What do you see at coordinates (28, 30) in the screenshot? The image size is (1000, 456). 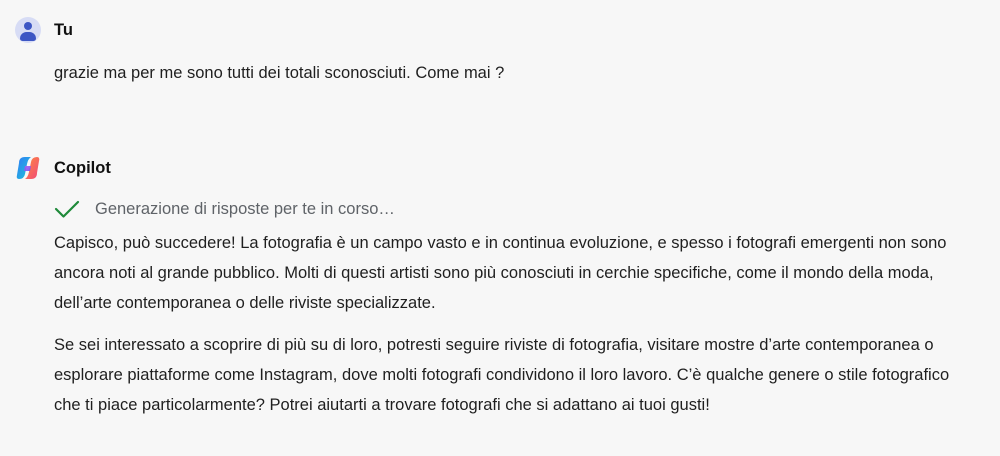 I see `user-avatar-icon` at bounding box center [28, 30].